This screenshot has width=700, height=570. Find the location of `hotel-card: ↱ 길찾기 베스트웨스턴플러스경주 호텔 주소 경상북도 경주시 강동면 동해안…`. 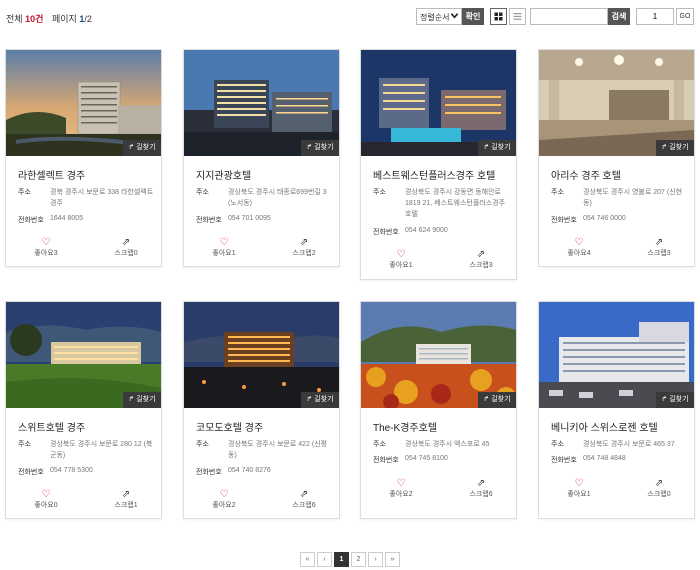

hotel-card: ↱ 길찾기 베스트웨스턴플러스경주 호텔 주소 경상북도 경주시 강동면 동해안… is located at coordinates (438, 164).